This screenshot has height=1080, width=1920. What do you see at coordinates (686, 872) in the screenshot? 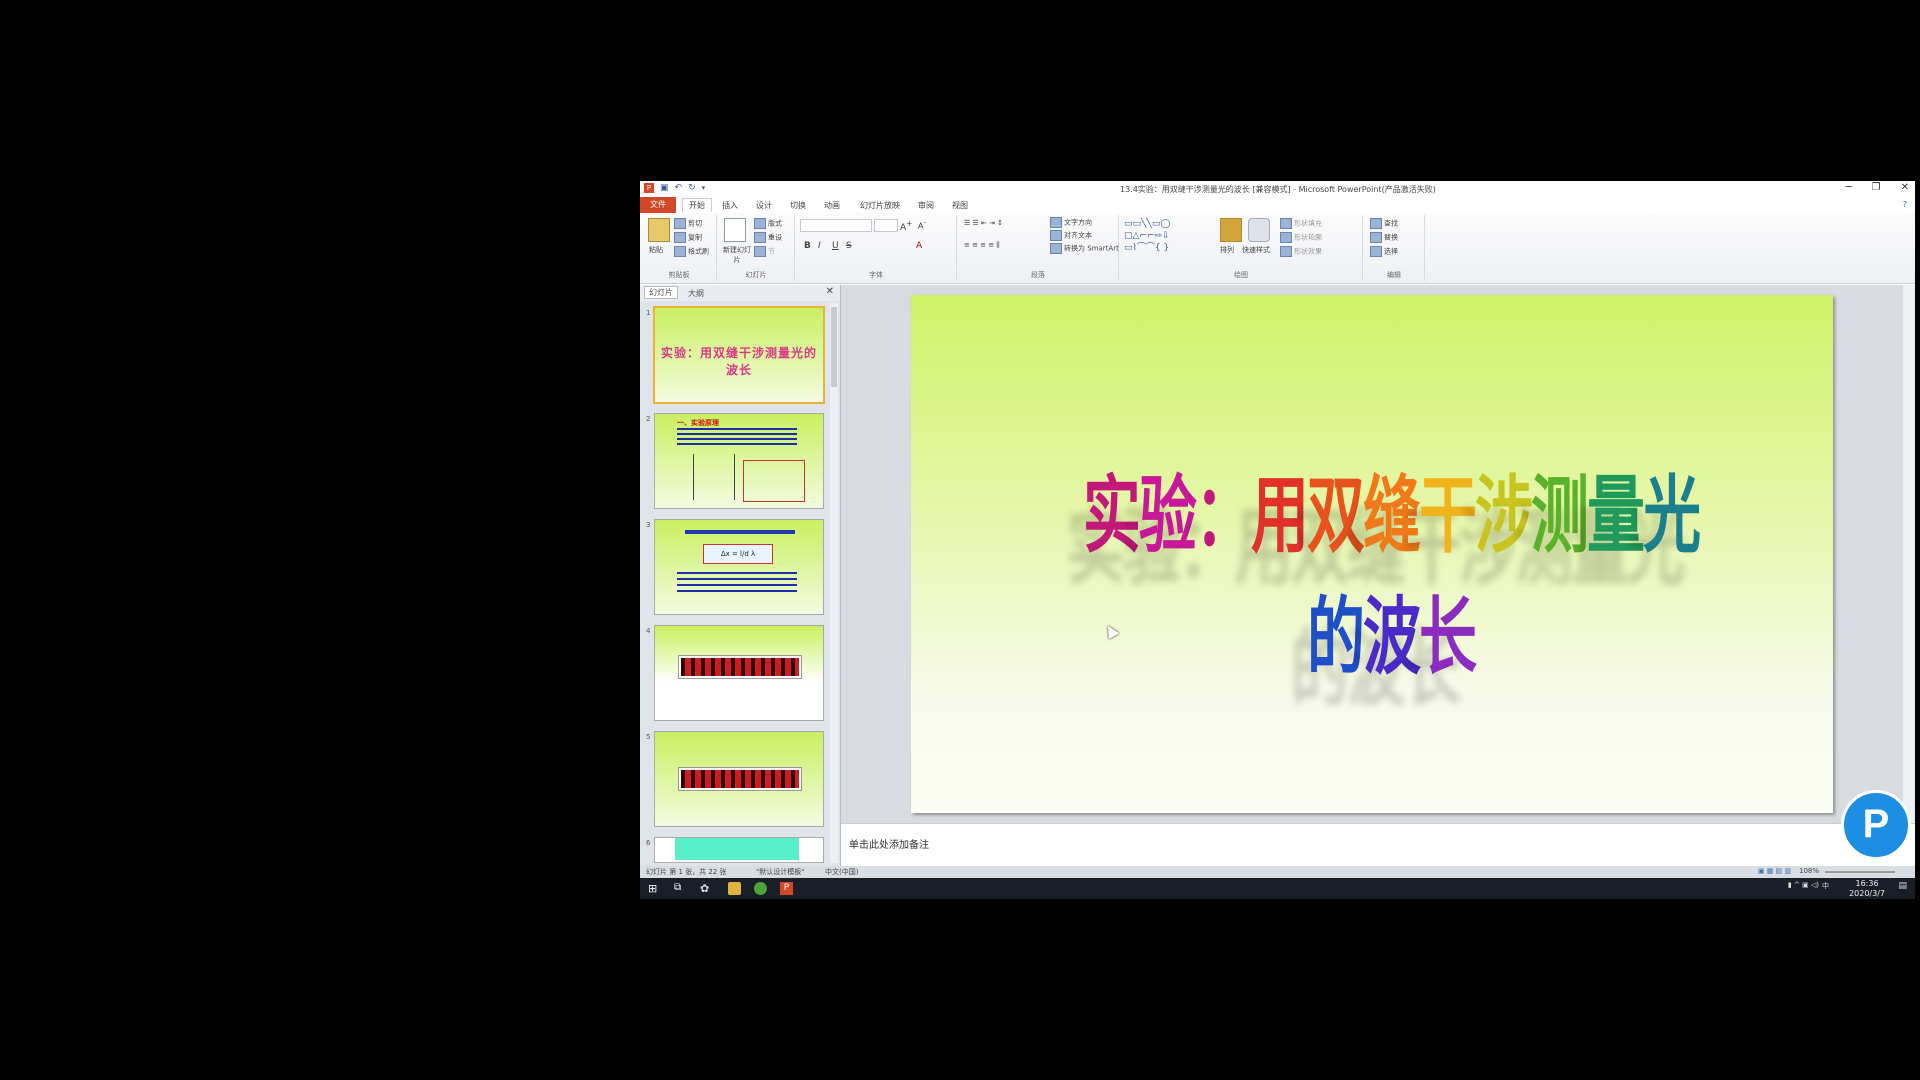
I see `slide-info: 幻灯片 第 1 张，共 22 张` at bounding box center [686, 872].